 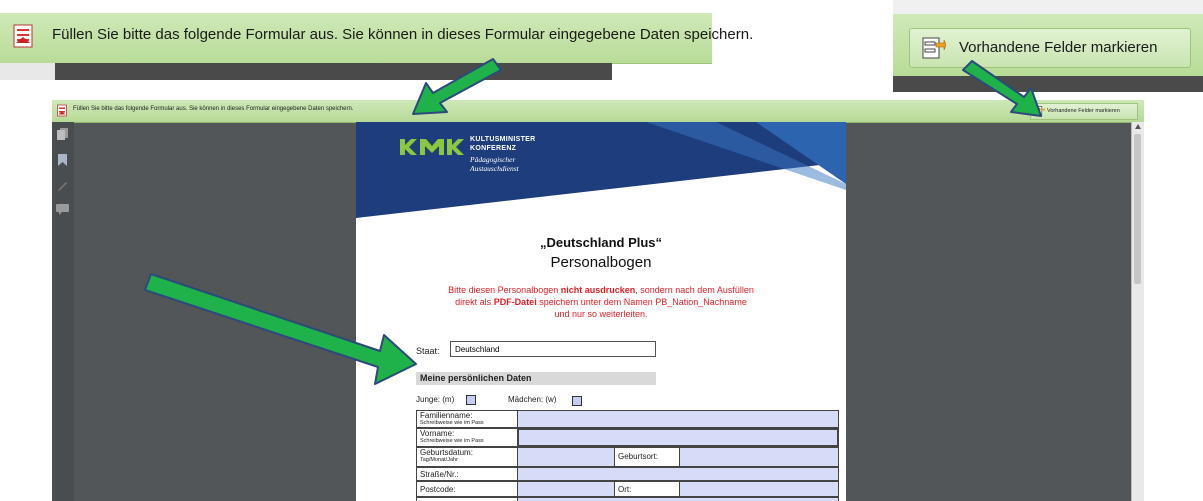 I want to click on junge-checkbox, so click(x=471, y=400).